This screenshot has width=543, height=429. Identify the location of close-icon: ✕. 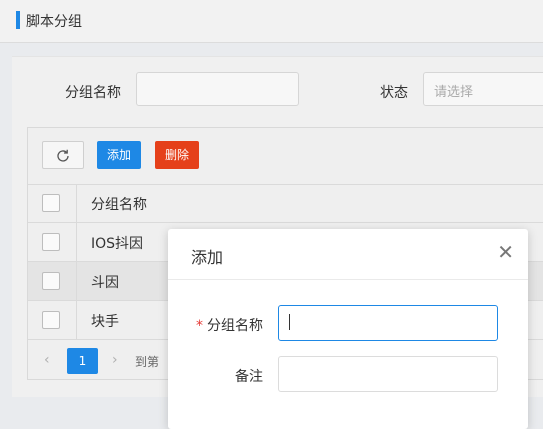
(505, 252).